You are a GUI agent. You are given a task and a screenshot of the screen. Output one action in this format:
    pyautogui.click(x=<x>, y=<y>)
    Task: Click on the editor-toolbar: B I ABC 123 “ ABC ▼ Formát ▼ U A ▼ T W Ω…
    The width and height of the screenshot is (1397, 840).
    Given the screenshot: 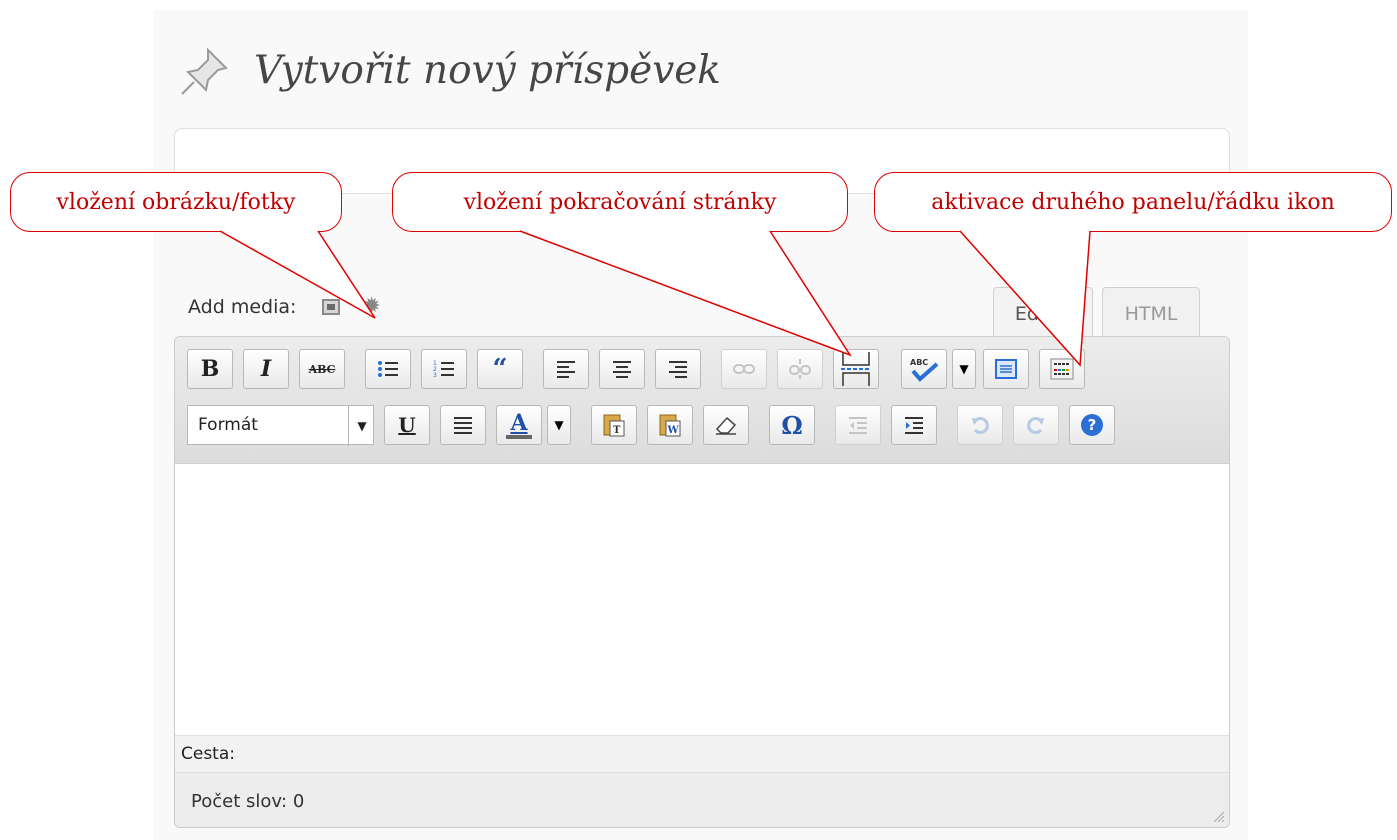 What is the action you would take?
    pyautogui.click(x=702, y=400)
    